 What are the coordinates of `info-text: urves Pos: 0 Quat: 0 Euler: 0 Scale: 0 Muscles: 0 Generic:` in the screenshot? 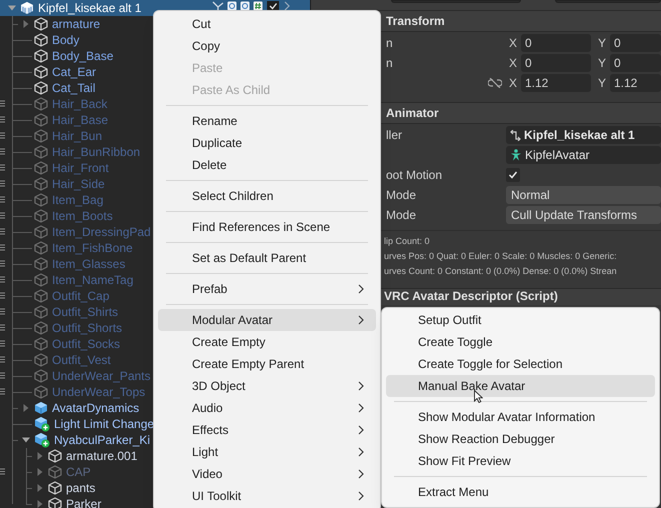 It's located at (501, 256).